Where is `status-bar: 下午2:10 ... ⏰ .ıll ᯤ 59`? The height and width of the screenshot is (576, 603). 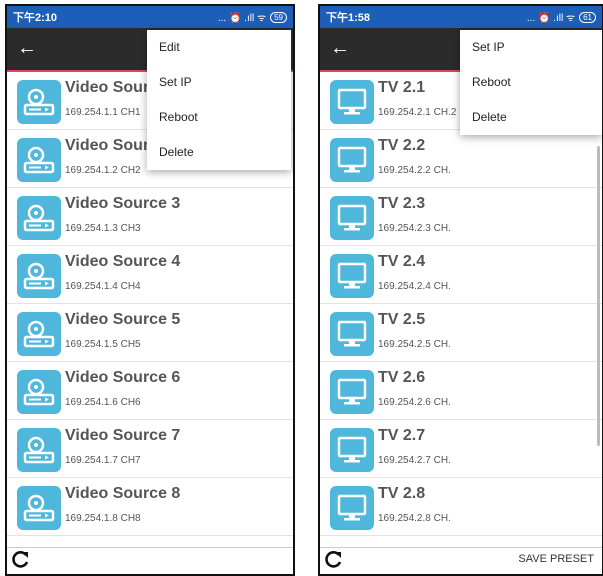 status-bar: 下午2:10 ... ⏰ .ıll ᯤ 59 is located at coordinates (150, 17).